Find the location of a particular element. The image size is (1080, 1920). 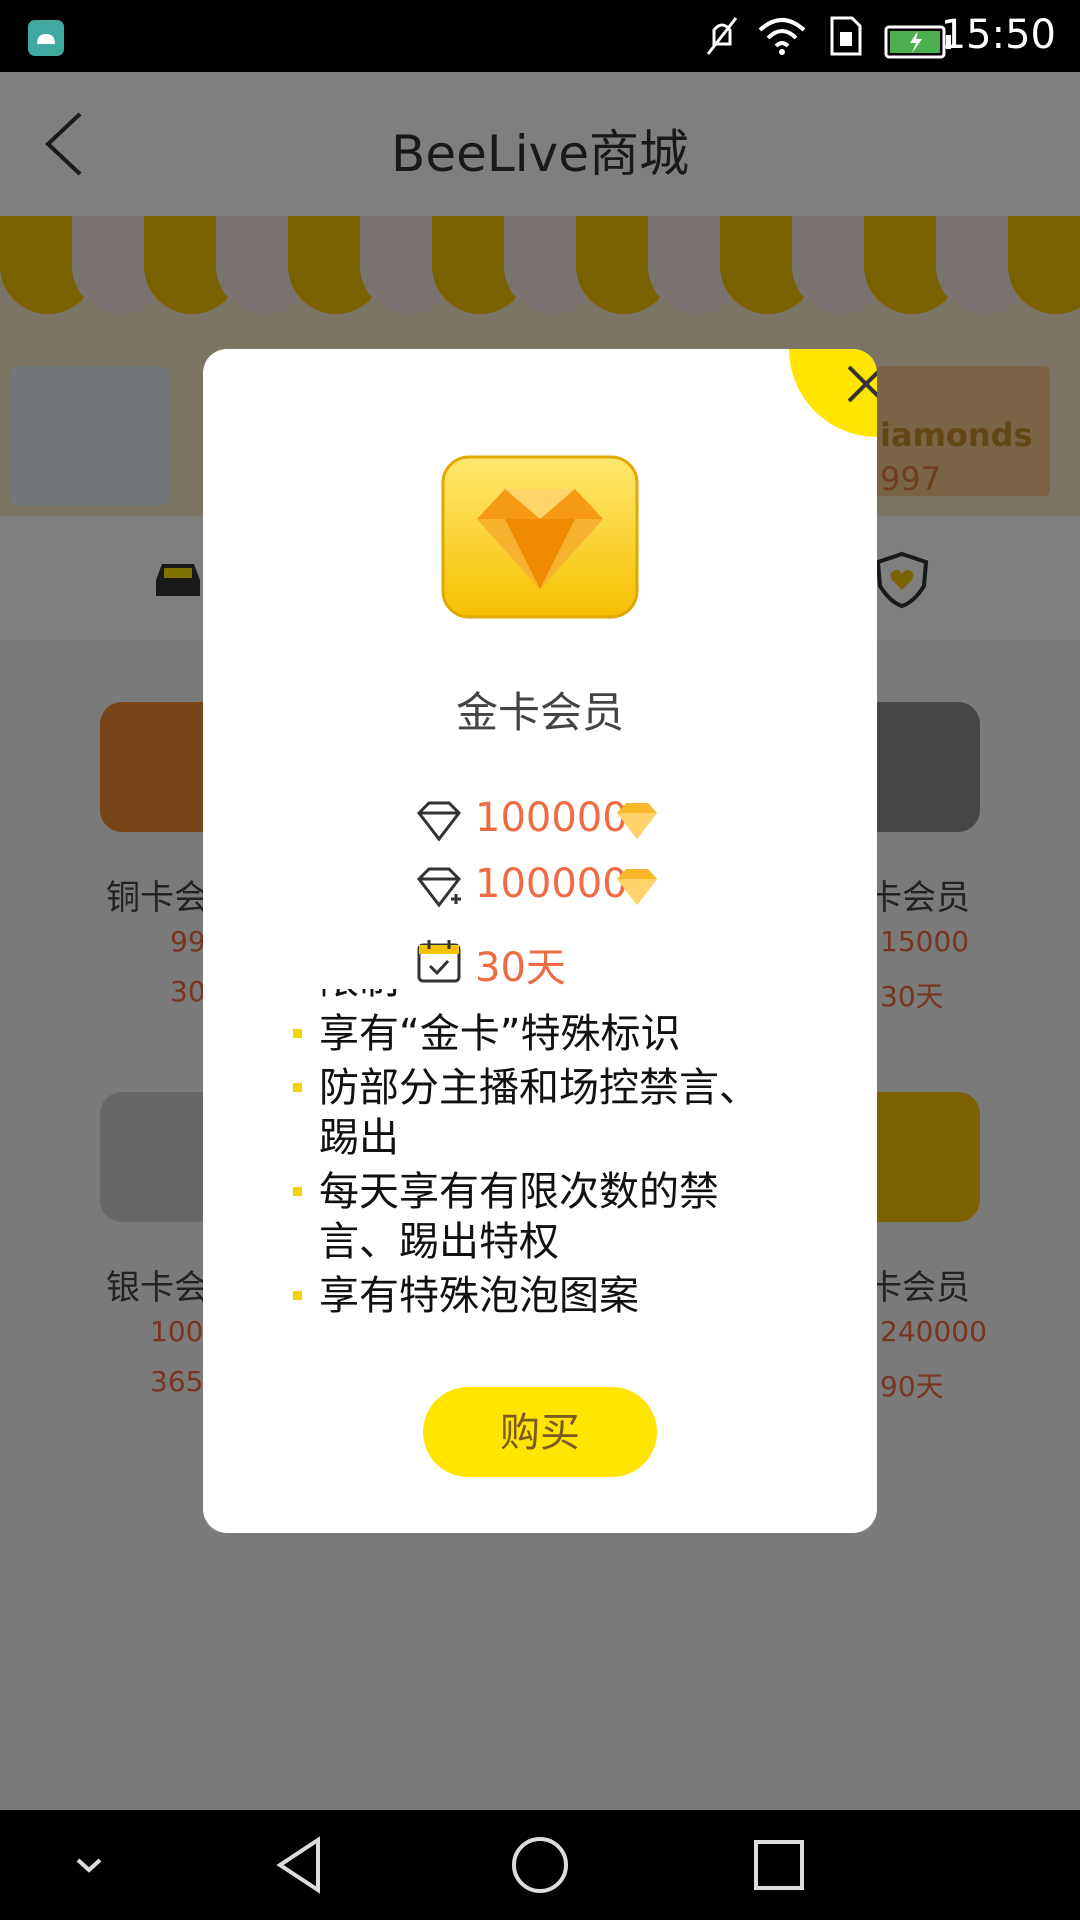

close-button is located at coordinates (833, 393).